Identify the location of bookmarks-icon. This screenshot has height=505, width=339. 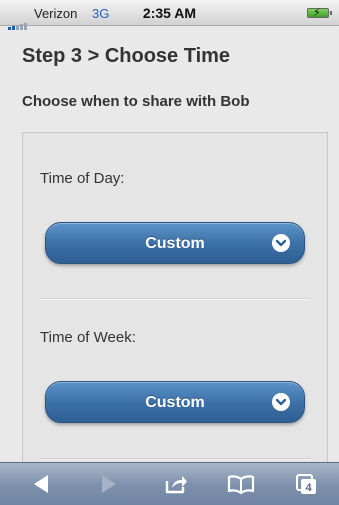
(241, 485).